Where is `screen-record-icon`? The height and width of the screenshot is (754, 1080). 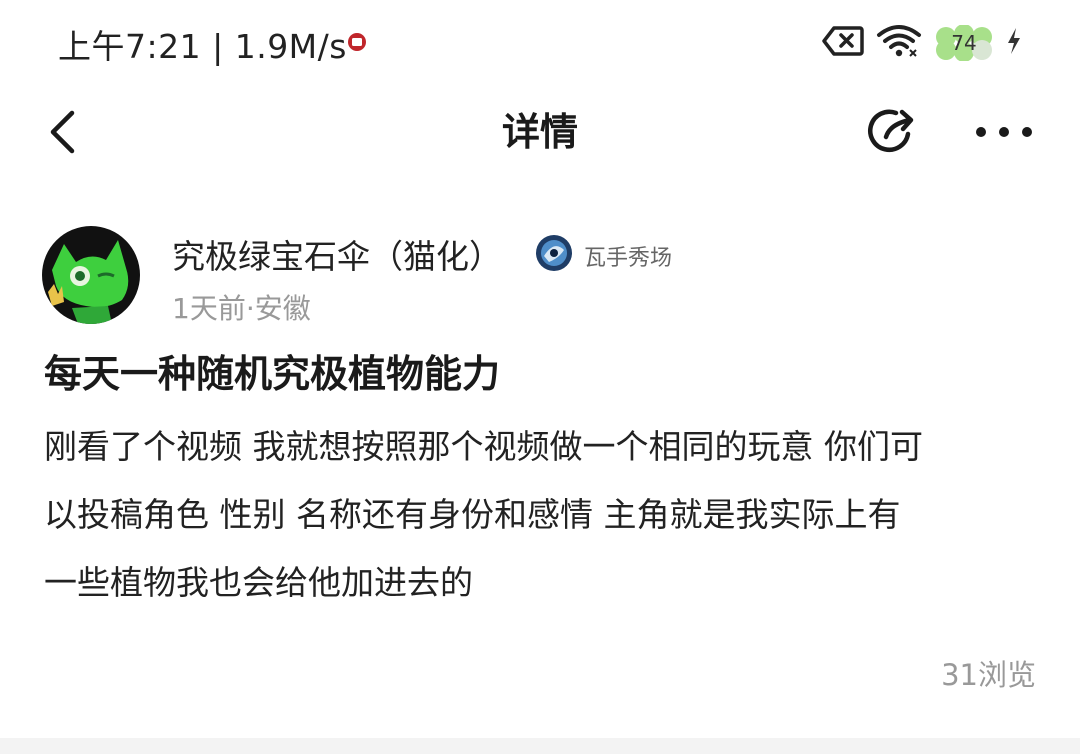
screen-record-icon is located at coordinates (357, 44).